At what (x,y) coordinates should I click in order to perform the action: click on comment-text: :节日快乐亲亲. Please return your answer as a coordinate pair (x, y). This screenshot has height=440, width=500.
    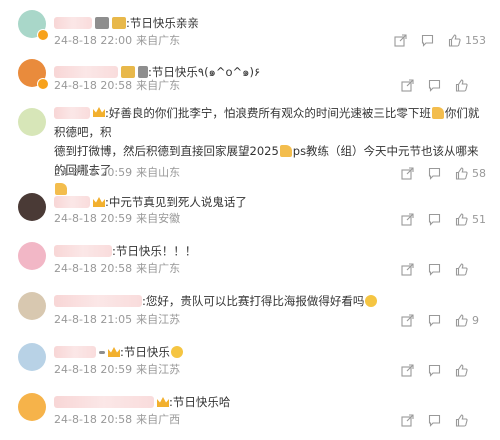
    Looking at the image, I should click on (162, 23).